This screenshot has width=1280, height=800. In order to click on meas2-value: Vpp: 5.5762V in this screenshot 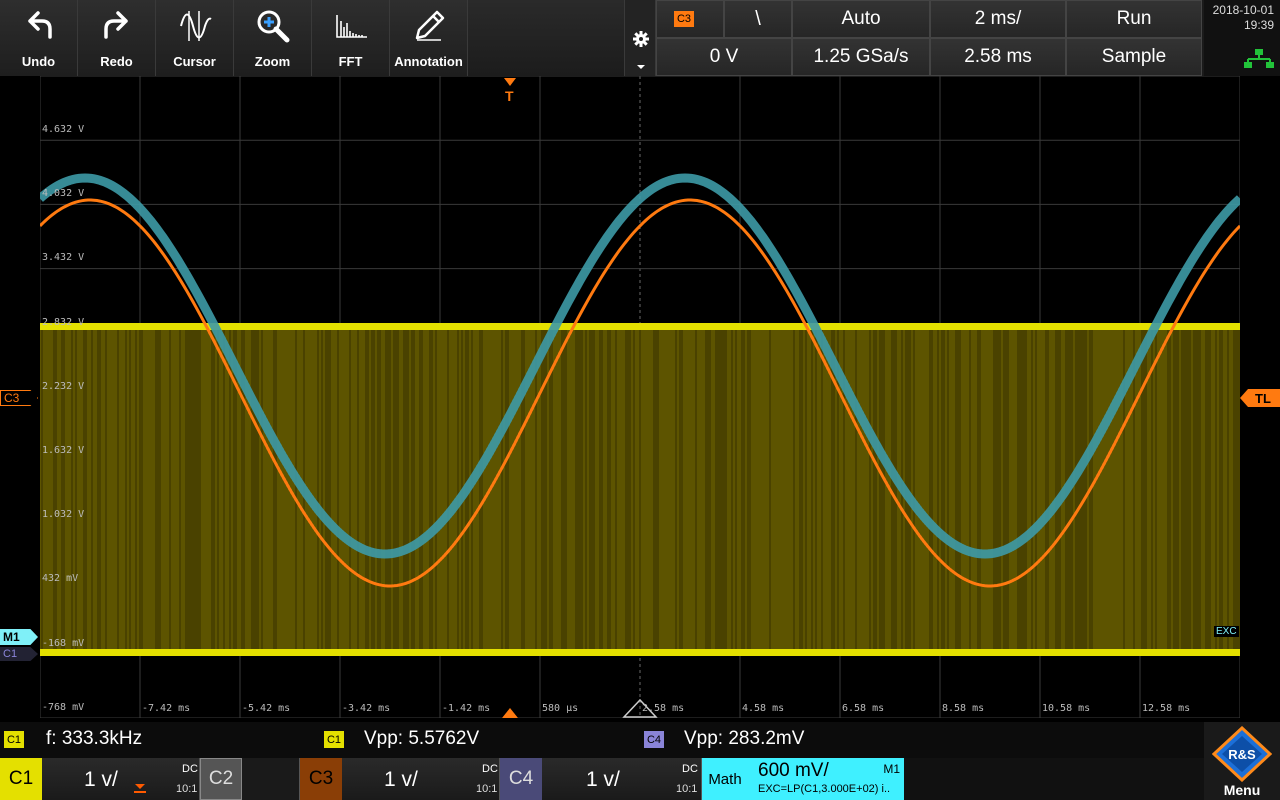, I will do `click(421, 739)`.